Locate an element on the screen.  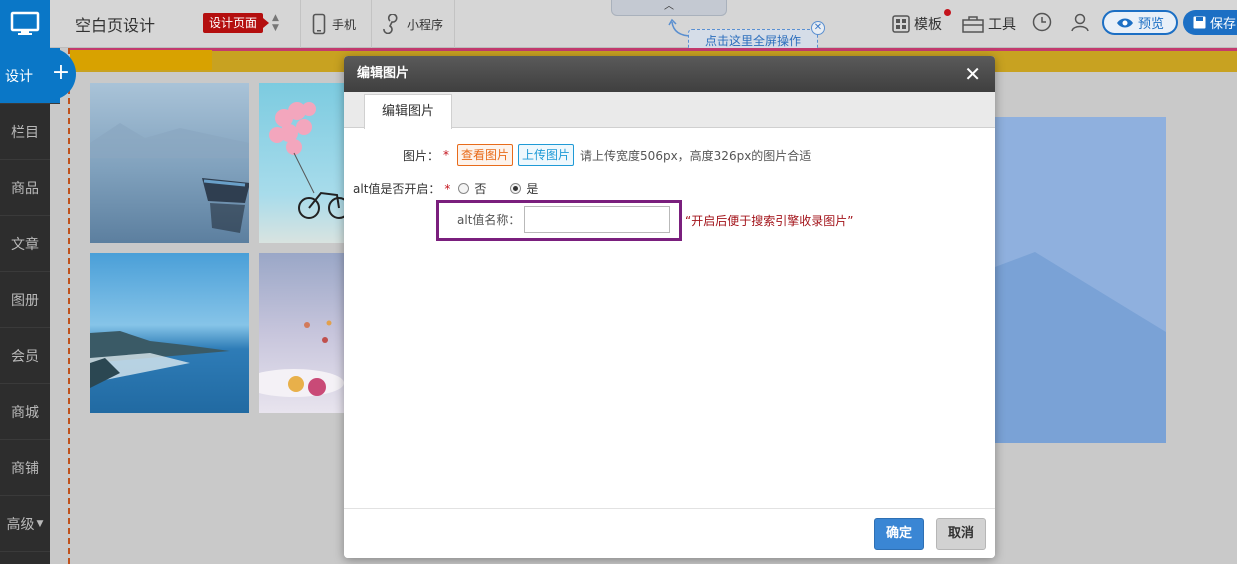
alt-toggle-row: alt值是否开启： * 否 是 is located at coordinates (445, 188).